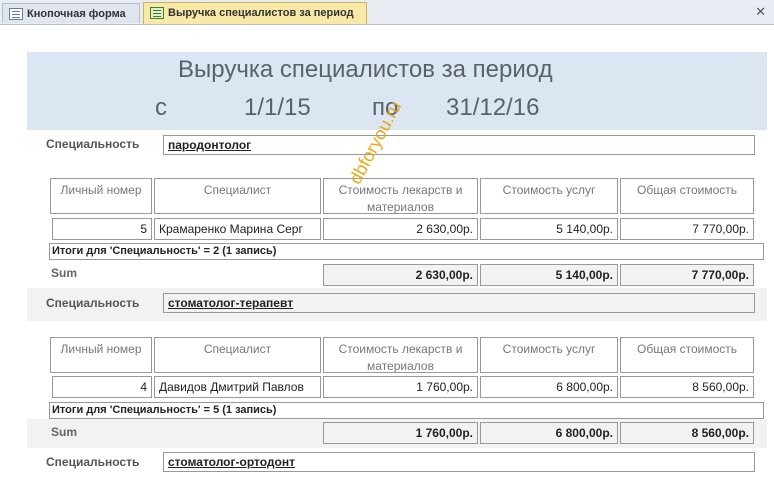  What do you see at coordinates (400, 433) in the screenshot?
I see `sum-materials: 1 760,00р.` at bounding box center [400, 433].